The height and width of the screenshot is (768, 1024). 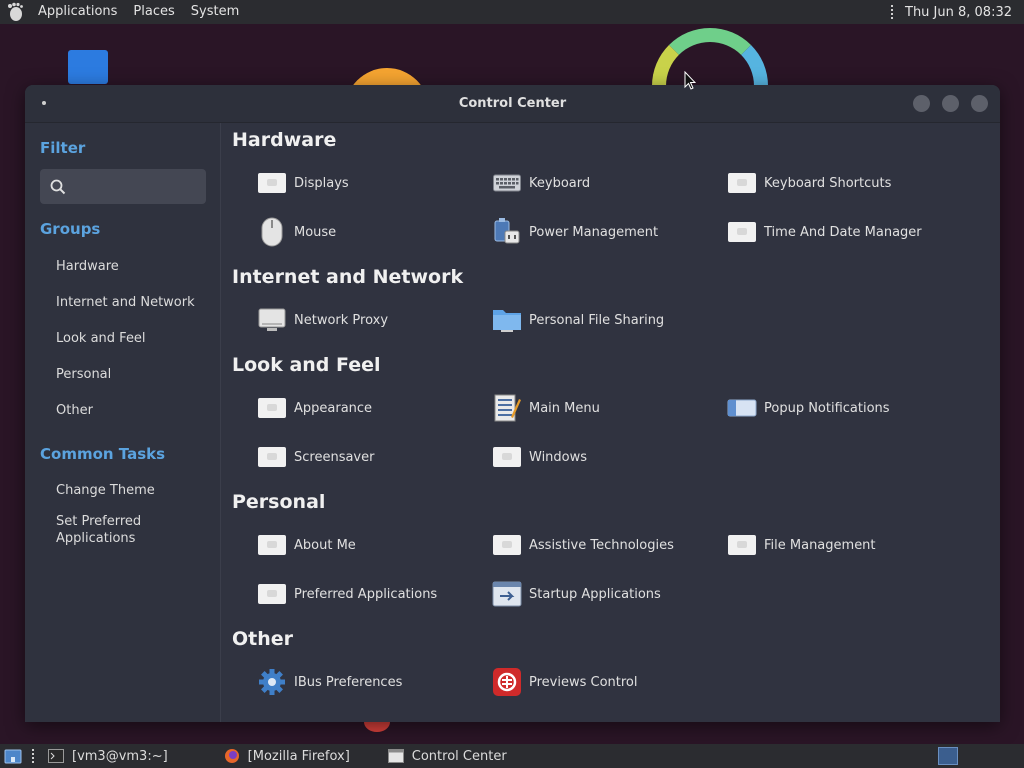 What do you see at coordinates (334, 457) in the screenshot?
I see `item-label: Screensaver` at bounding box center [334, 457].